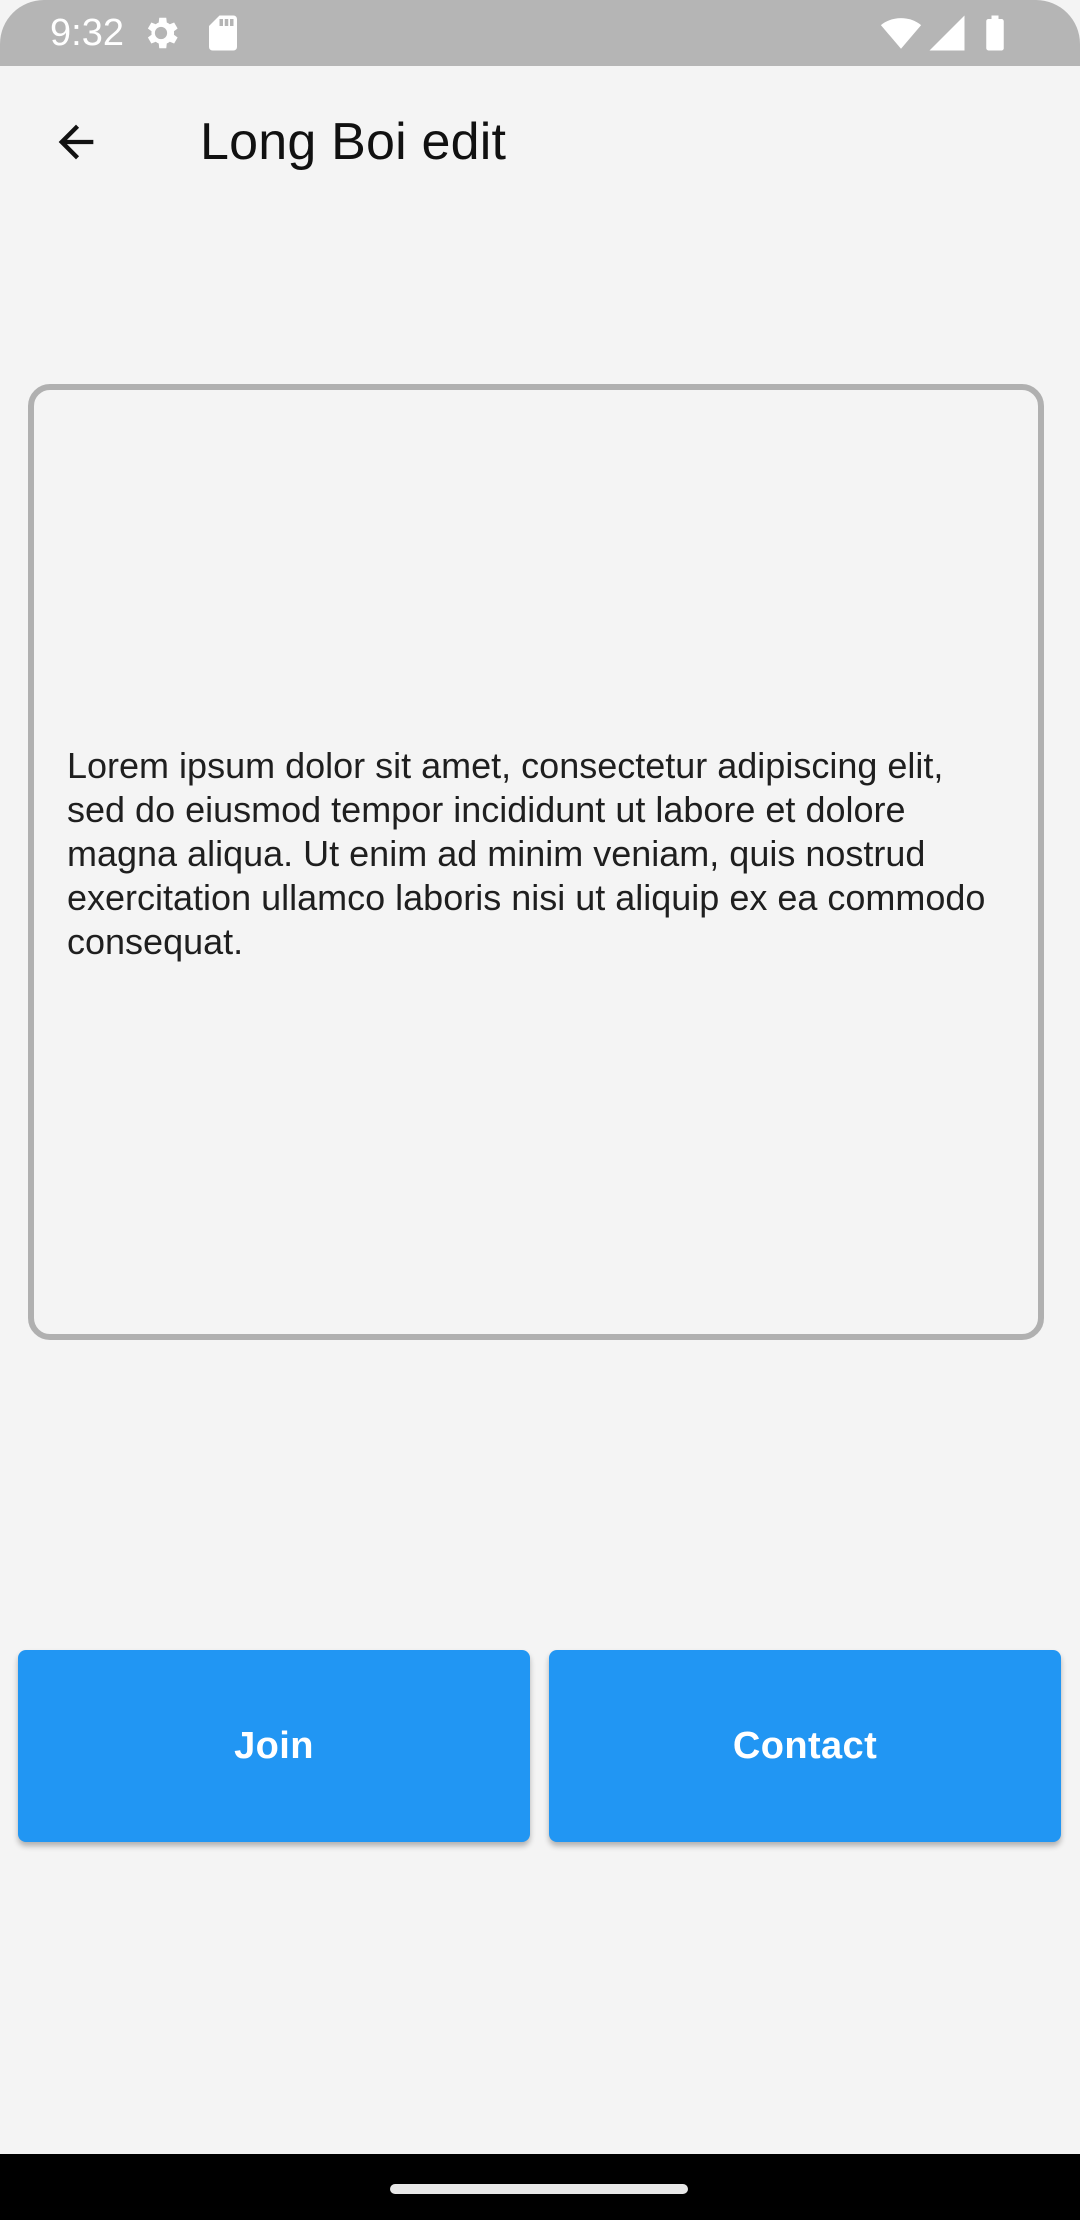  What do you see at coordinates (995, 33) in the screenshot?
I see `battery-icon` at bounding box center [995, 33].